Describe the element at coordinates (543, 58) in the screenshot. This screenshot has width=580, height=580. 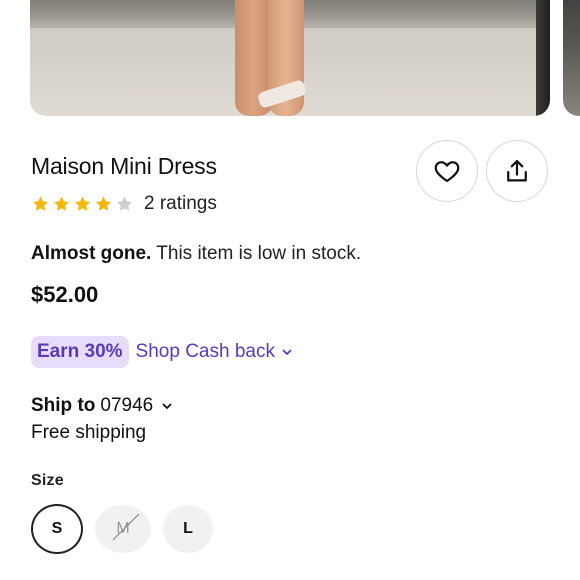
I see `image-background-edge` at that location.